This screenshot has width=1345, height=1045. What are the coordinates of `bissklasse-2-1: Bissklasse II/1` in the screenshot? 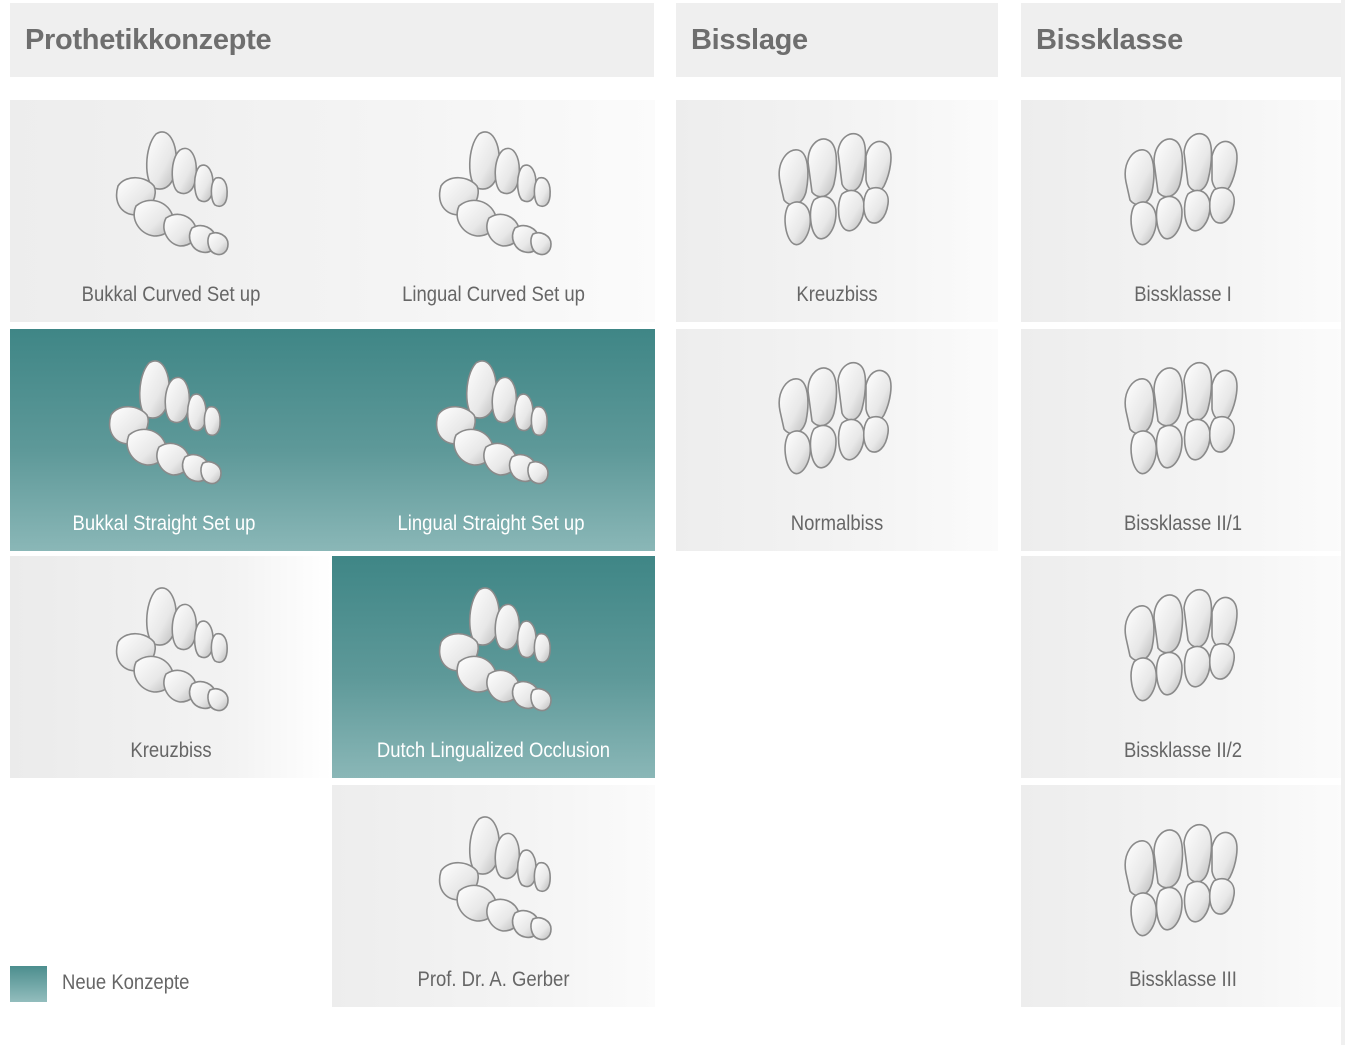 It's located at (1183, 440).